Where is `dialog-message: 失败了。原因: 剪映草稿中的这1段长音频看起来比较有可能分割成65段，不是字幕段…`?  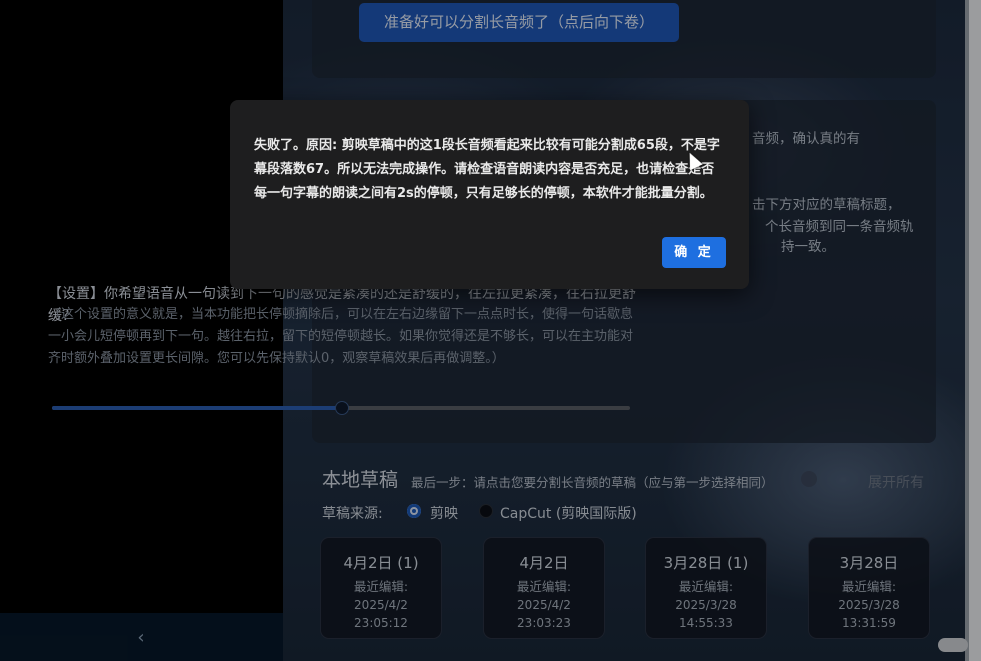
dialog-message: 失败了。原因: 剪映草稿中的这1段长音频看起来比较有可能分割成65段，不是字幕段… is located at coordinates (487, 169).